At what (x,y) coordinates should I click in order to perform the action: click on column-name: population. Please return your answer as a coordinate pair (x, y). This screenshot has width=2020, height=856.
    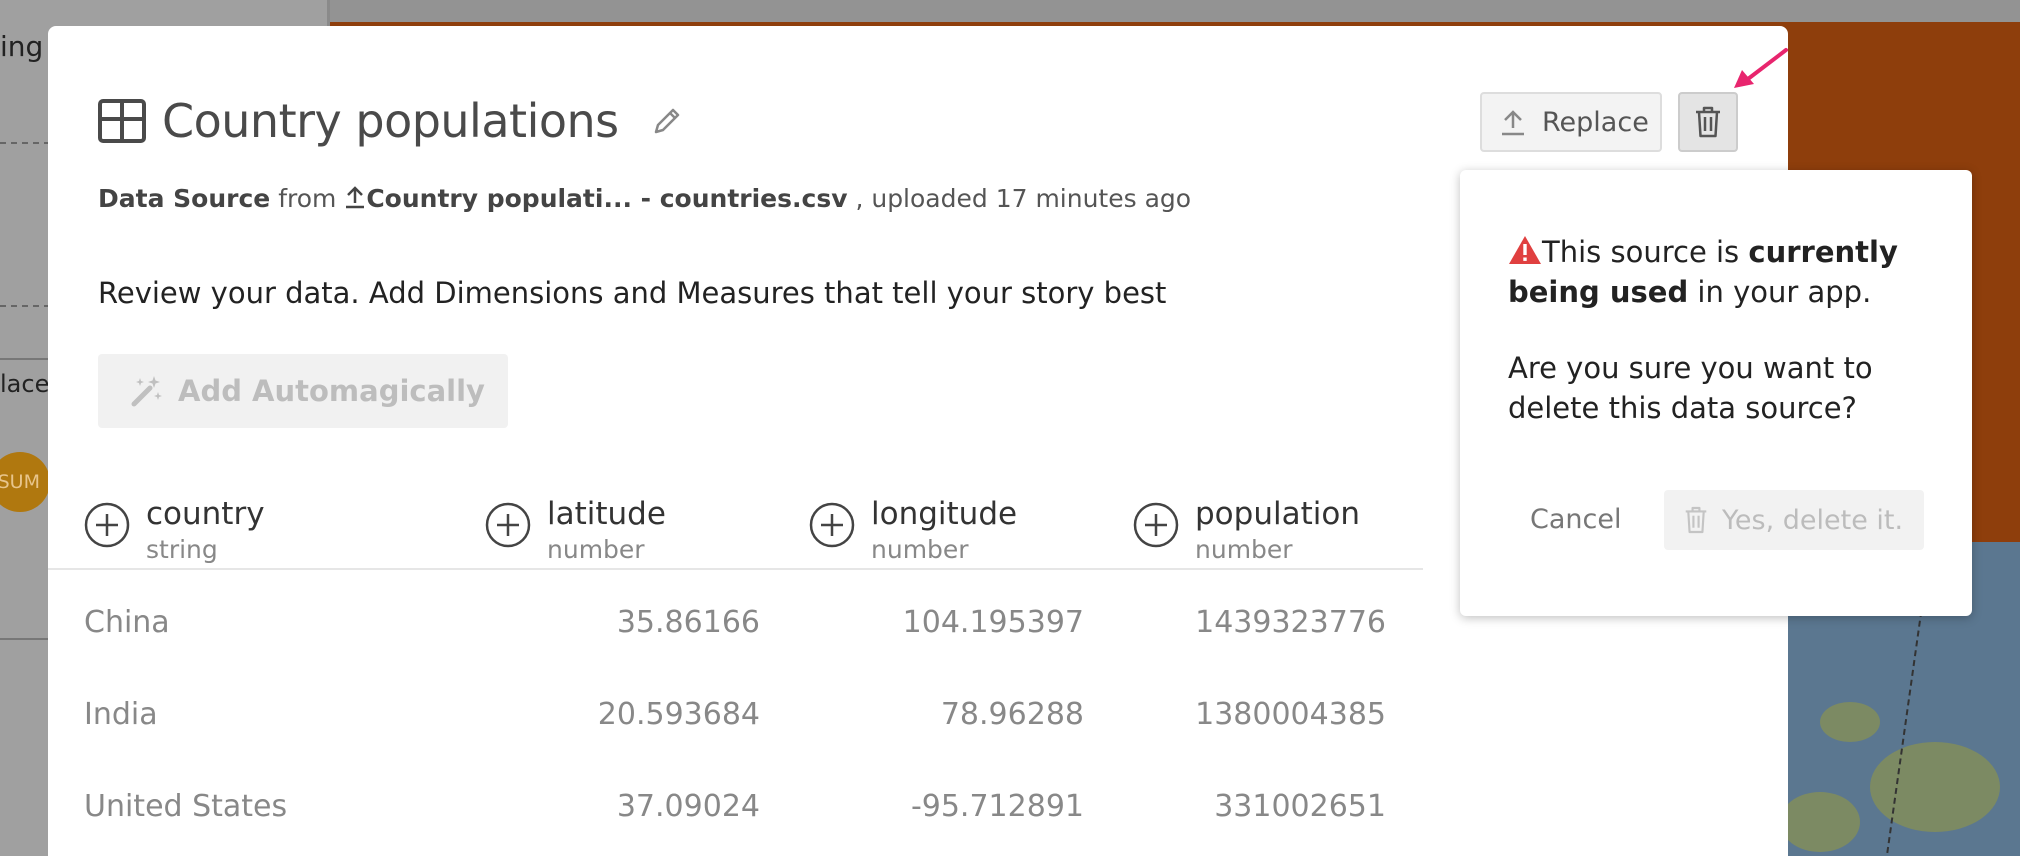
    Looking at the image, I should click on (1277, 514).